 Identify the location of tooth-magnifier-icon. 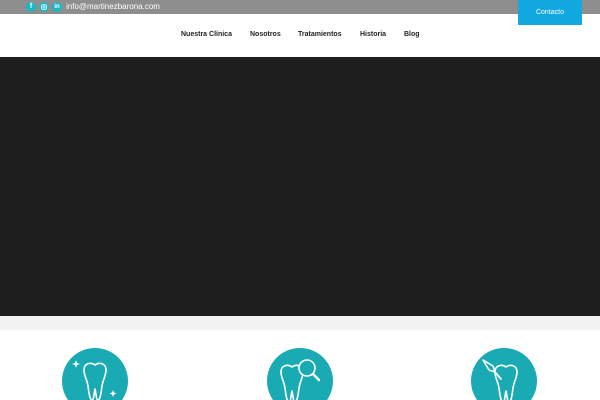
(300, 374).